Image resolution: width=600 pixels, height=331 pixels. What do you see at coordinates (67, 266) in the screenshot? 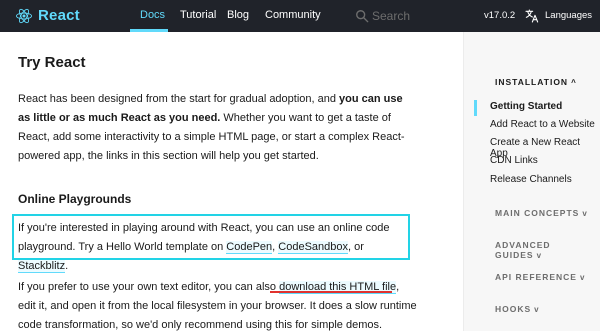
I see `period: .` at bounding box center [67, 266].